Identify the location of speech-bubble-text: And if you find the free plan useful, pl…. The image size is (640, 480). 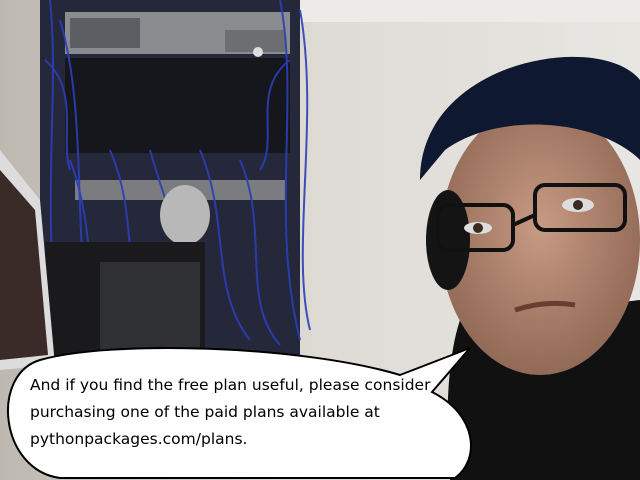
(230, 412).